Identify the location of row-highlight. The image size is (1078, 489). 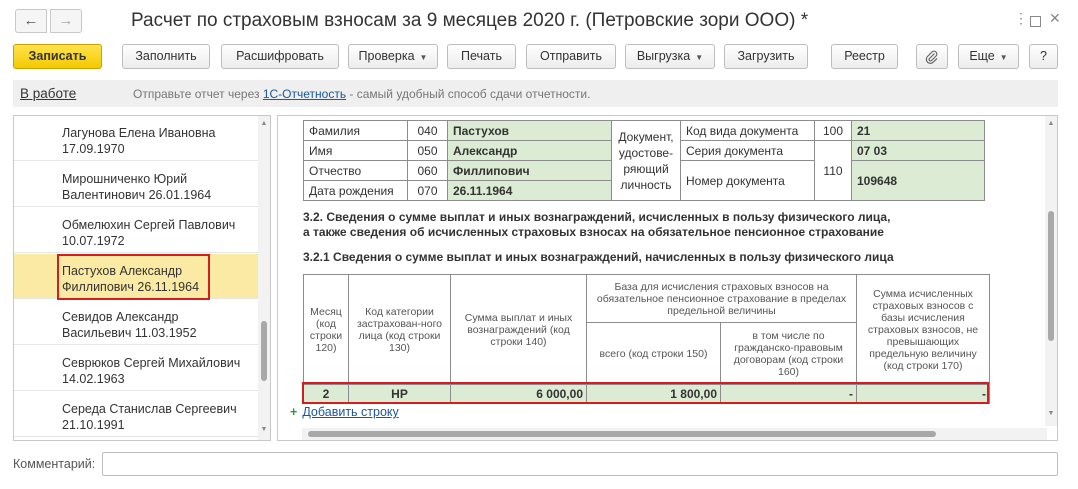
(645, 393).